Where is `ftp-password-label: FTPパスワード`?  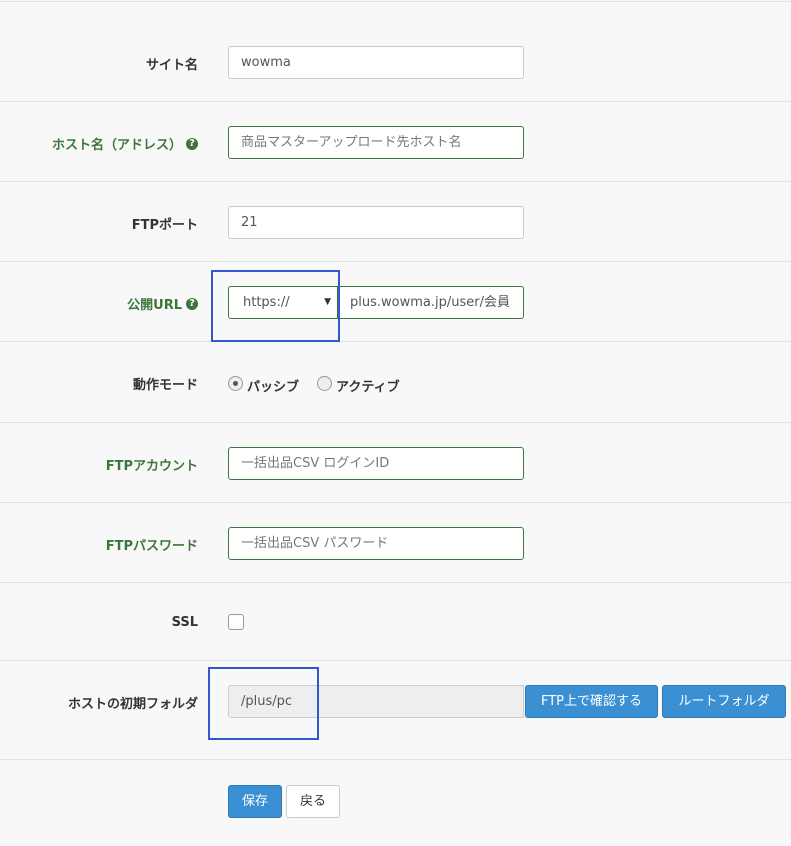 ftp-password-label: FTPパスワード is located at coordinates (151, 546).